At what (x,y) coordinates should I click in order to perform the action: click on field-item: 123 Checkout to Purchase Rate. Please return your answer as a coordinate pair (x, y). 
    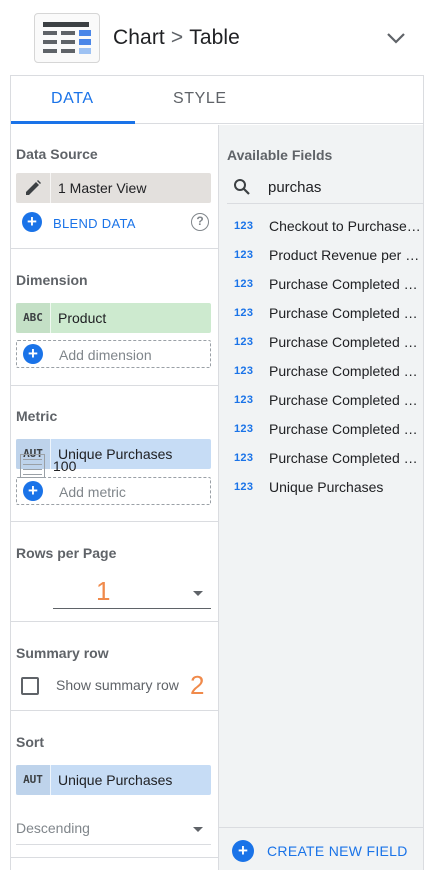
    Looking at the image, I should click on (321, 227).